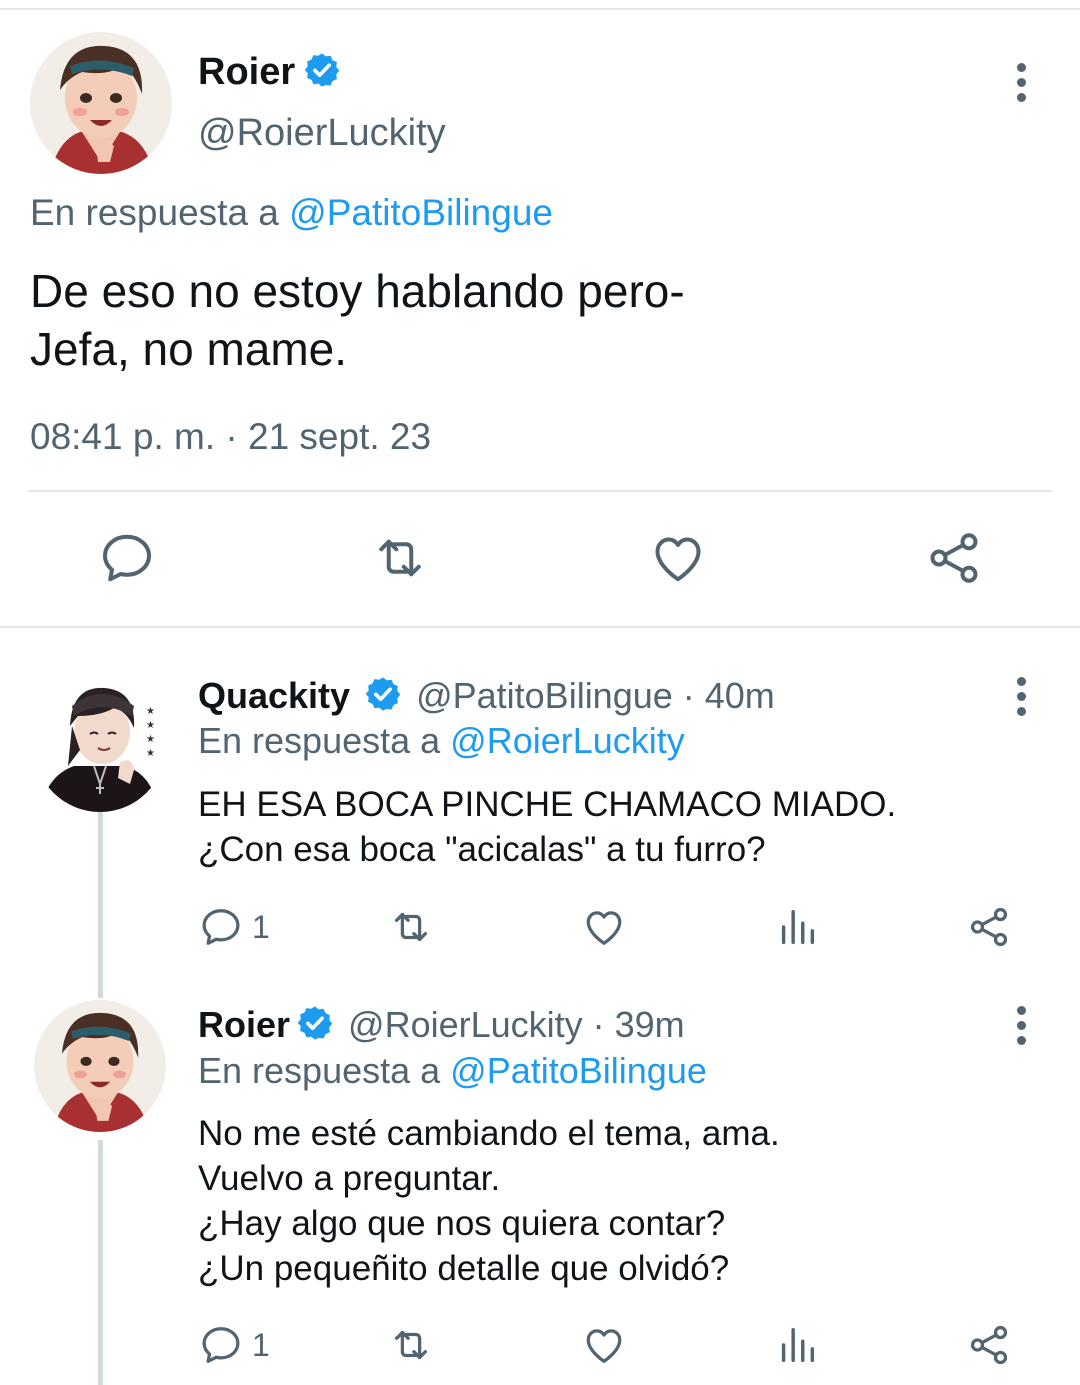 The image size is (1080, 1385). What do you see at coordinates (540, 627) in the screenshot?
I see `section-divider` at bounding box center [540, 627].